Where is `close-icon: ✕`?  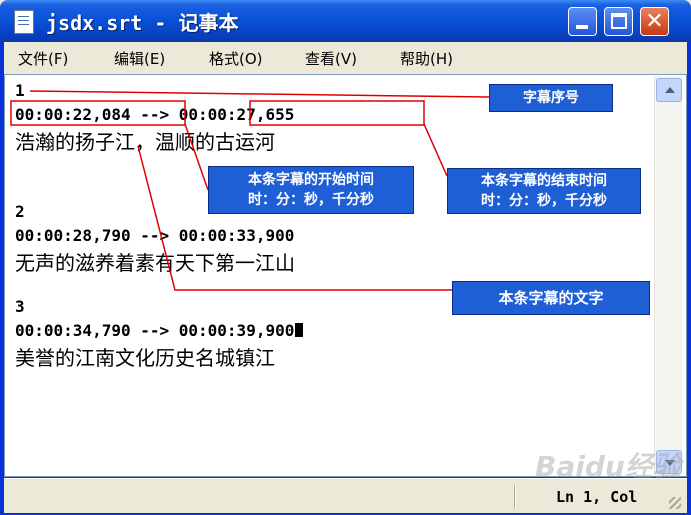
close-icon: ✕ is located at coordinates (654, 21).